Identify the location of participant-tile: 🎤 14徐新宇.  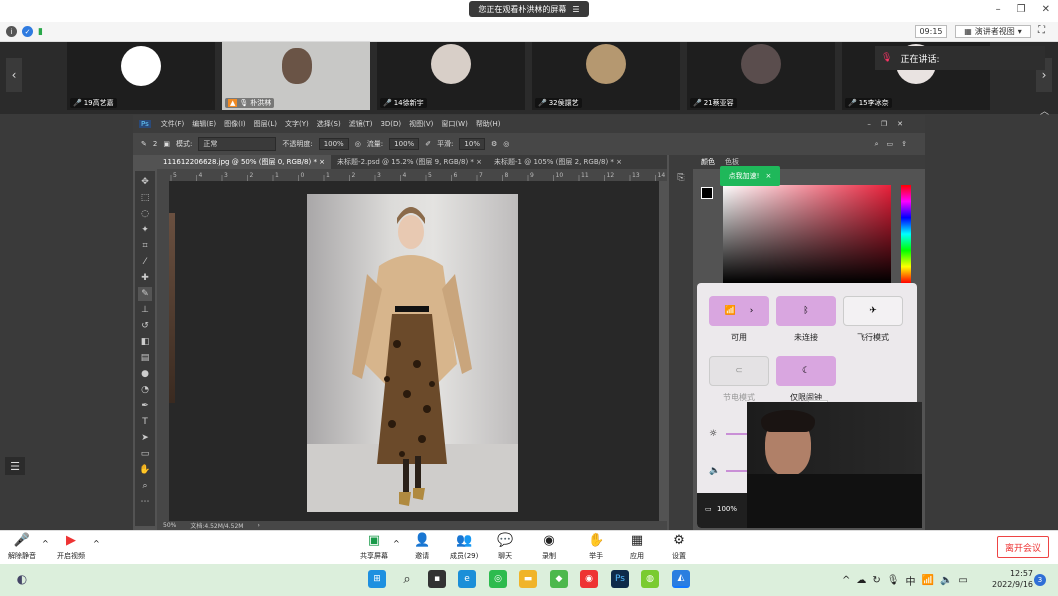
(451, 76).